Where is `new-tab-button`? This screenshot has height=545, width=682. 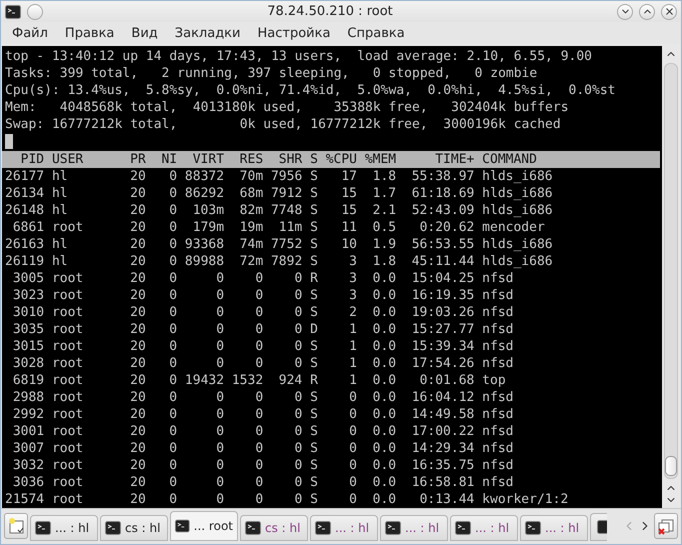 new-tab-button is located at coordinates (16, 526).